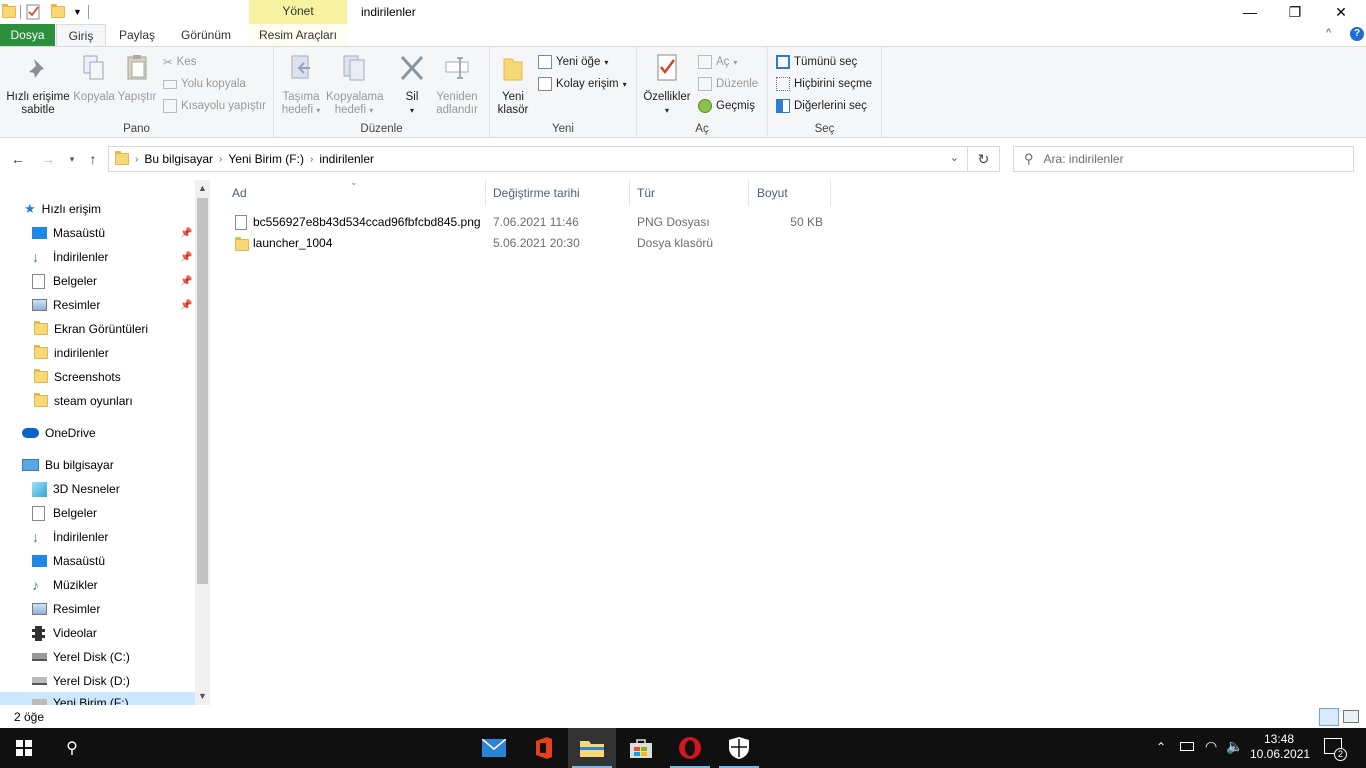 Image resolution: width=1366 pixels, height=768 pixels. I want to click on tab-view: Görünüm, so click(206, 35).